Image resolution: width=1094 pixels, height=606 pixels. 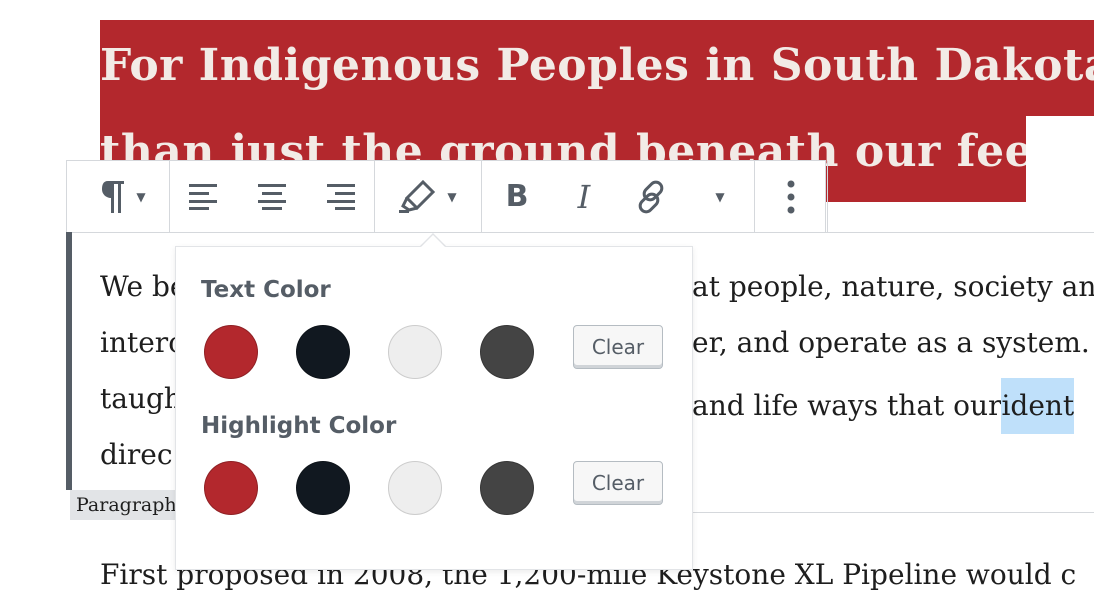 I want to click on italic-button: I, so click(x=584, y=196).